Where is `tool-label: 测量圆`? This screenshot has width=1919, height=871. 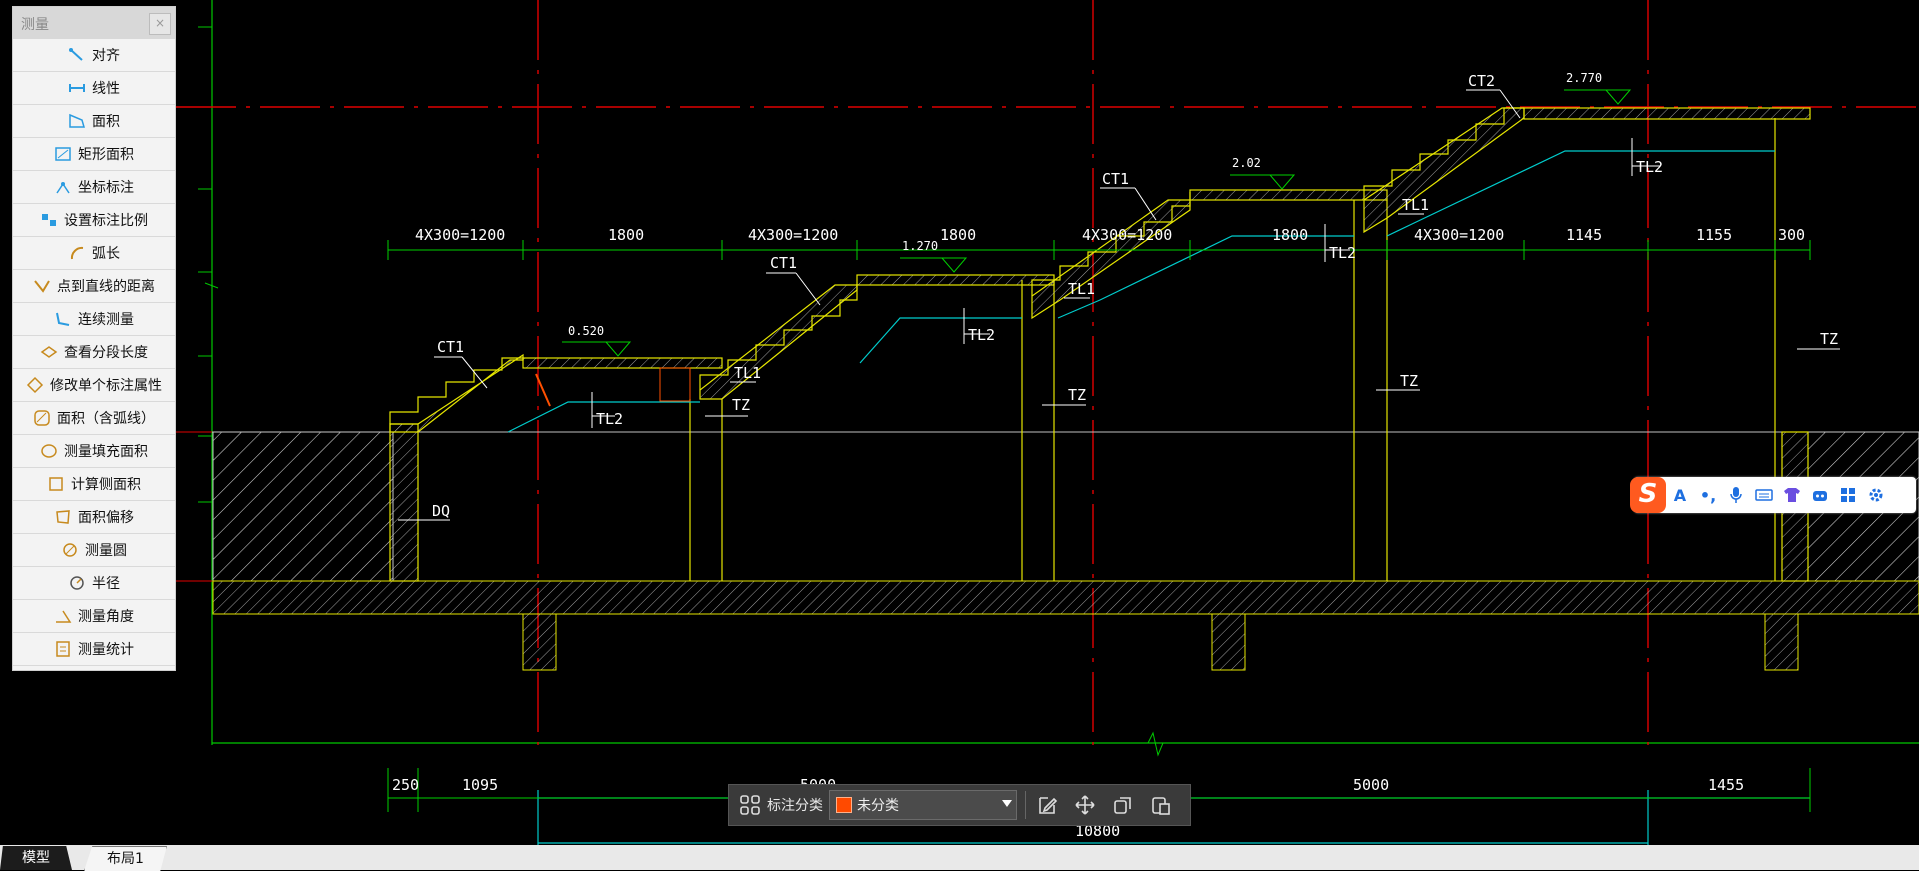 tool-label: 测量圆 is located at coordinates (106, 551).